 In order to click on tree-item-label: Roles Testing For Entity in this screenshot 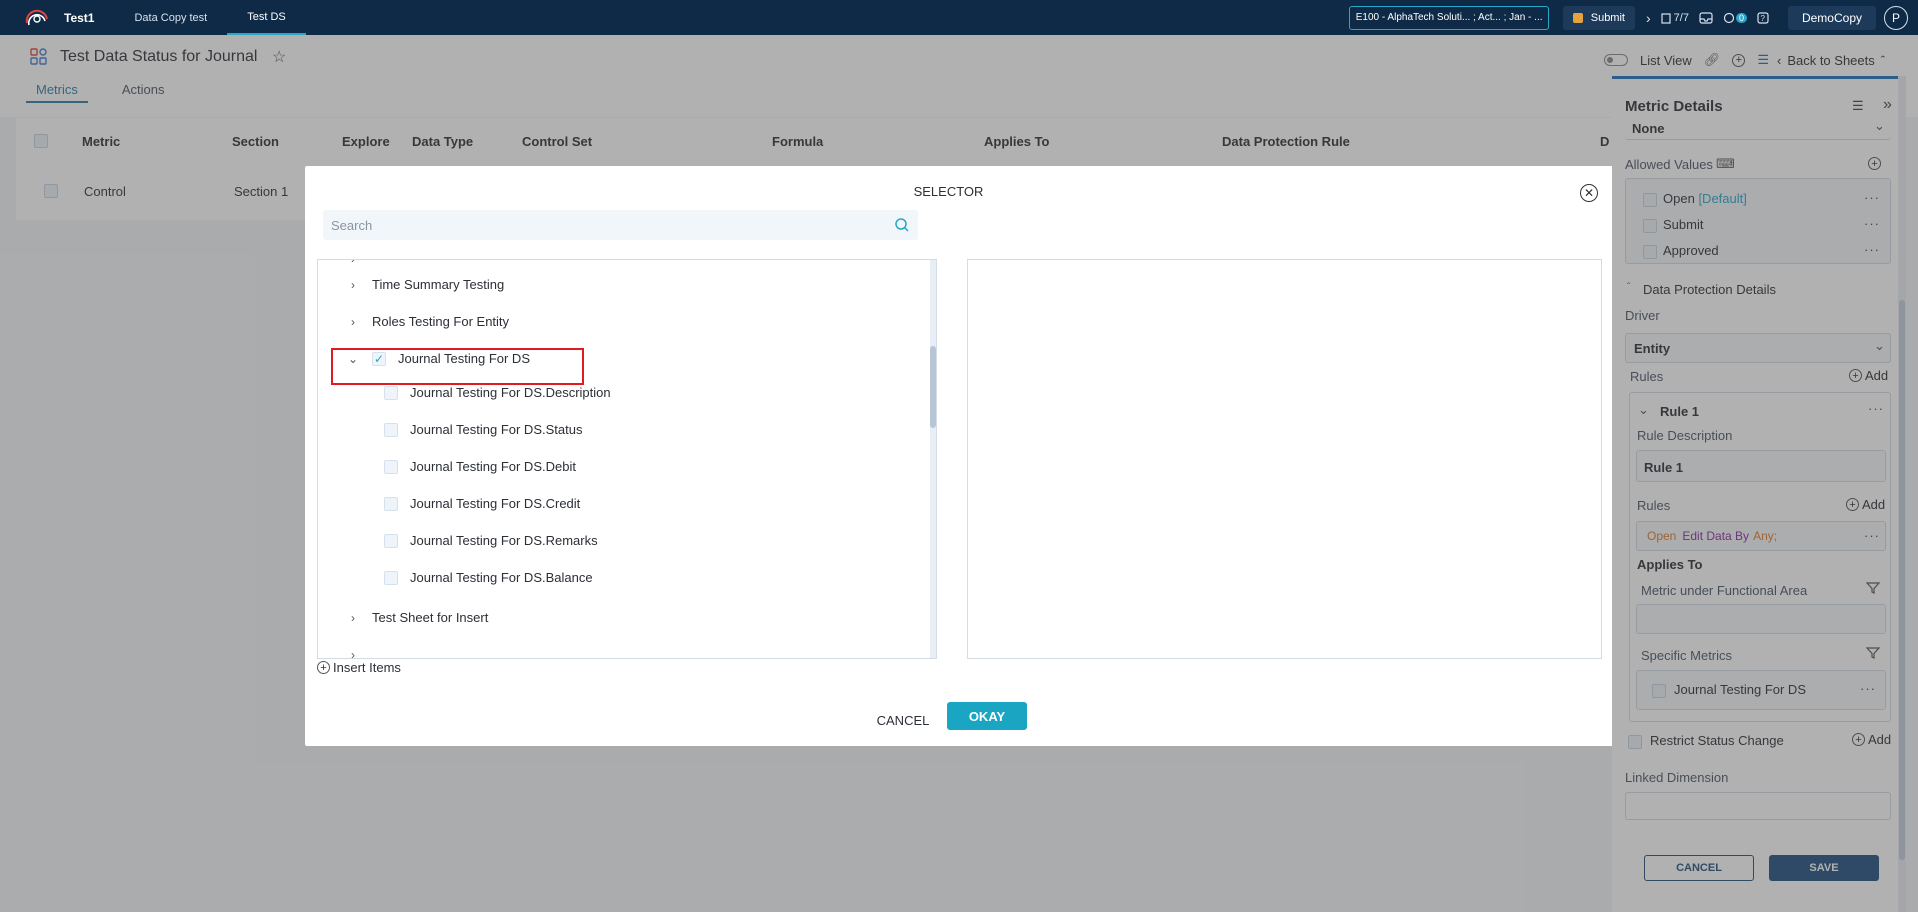, I will do `click(441, 321)`.